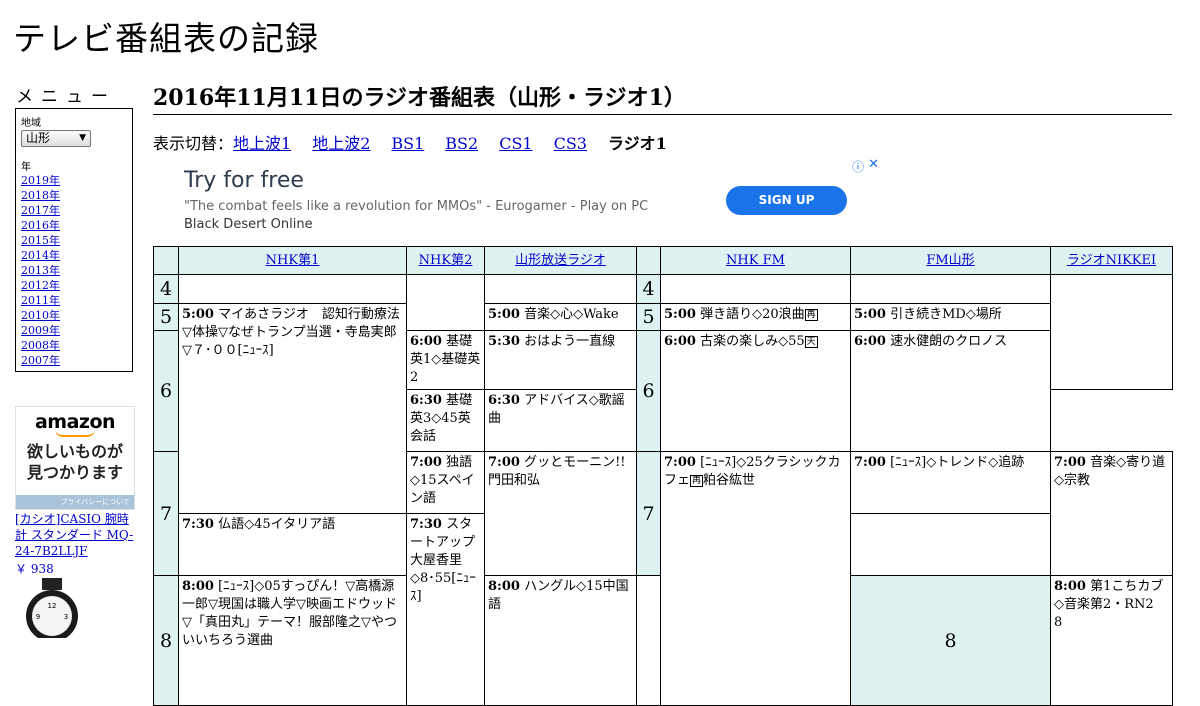 The image size is (1200, 706). Describe the element at coordinates (76, 225) in the screenshot. I see `year-link: 2016年` at that location.